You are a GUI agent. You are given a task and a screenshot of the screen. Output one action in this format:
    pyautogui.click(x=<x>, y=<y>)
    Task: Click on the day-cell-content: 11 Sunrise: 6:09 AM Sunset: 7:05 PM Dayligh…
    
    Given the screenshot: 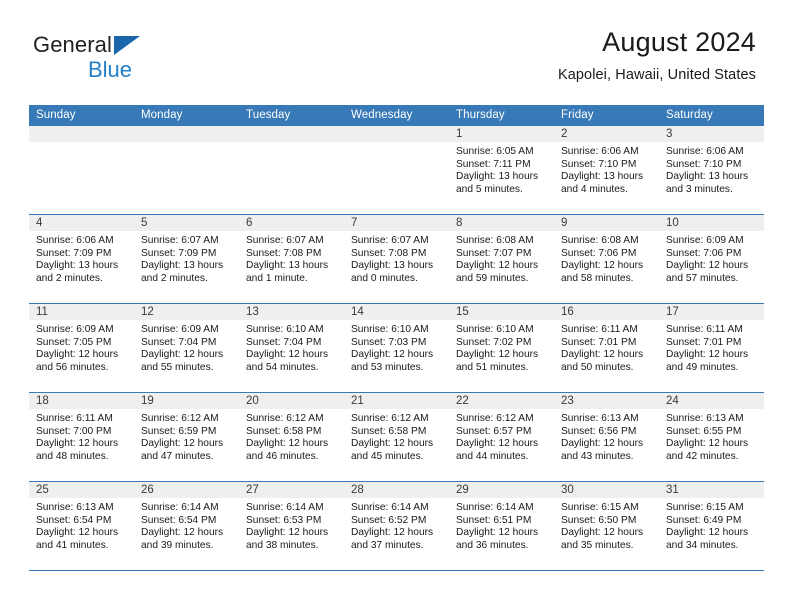 What is the action you would take?
    pyautogui.click(x=81, y=348)
    